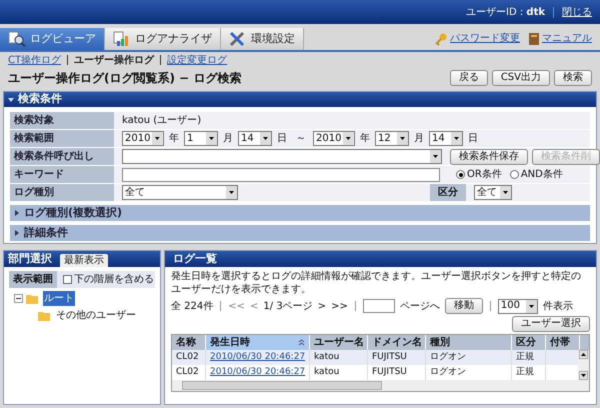  What do you see at coordinates (583, 354) in the screenshot?
I see `scroll-up-icon` at bounding box center [583, 354].